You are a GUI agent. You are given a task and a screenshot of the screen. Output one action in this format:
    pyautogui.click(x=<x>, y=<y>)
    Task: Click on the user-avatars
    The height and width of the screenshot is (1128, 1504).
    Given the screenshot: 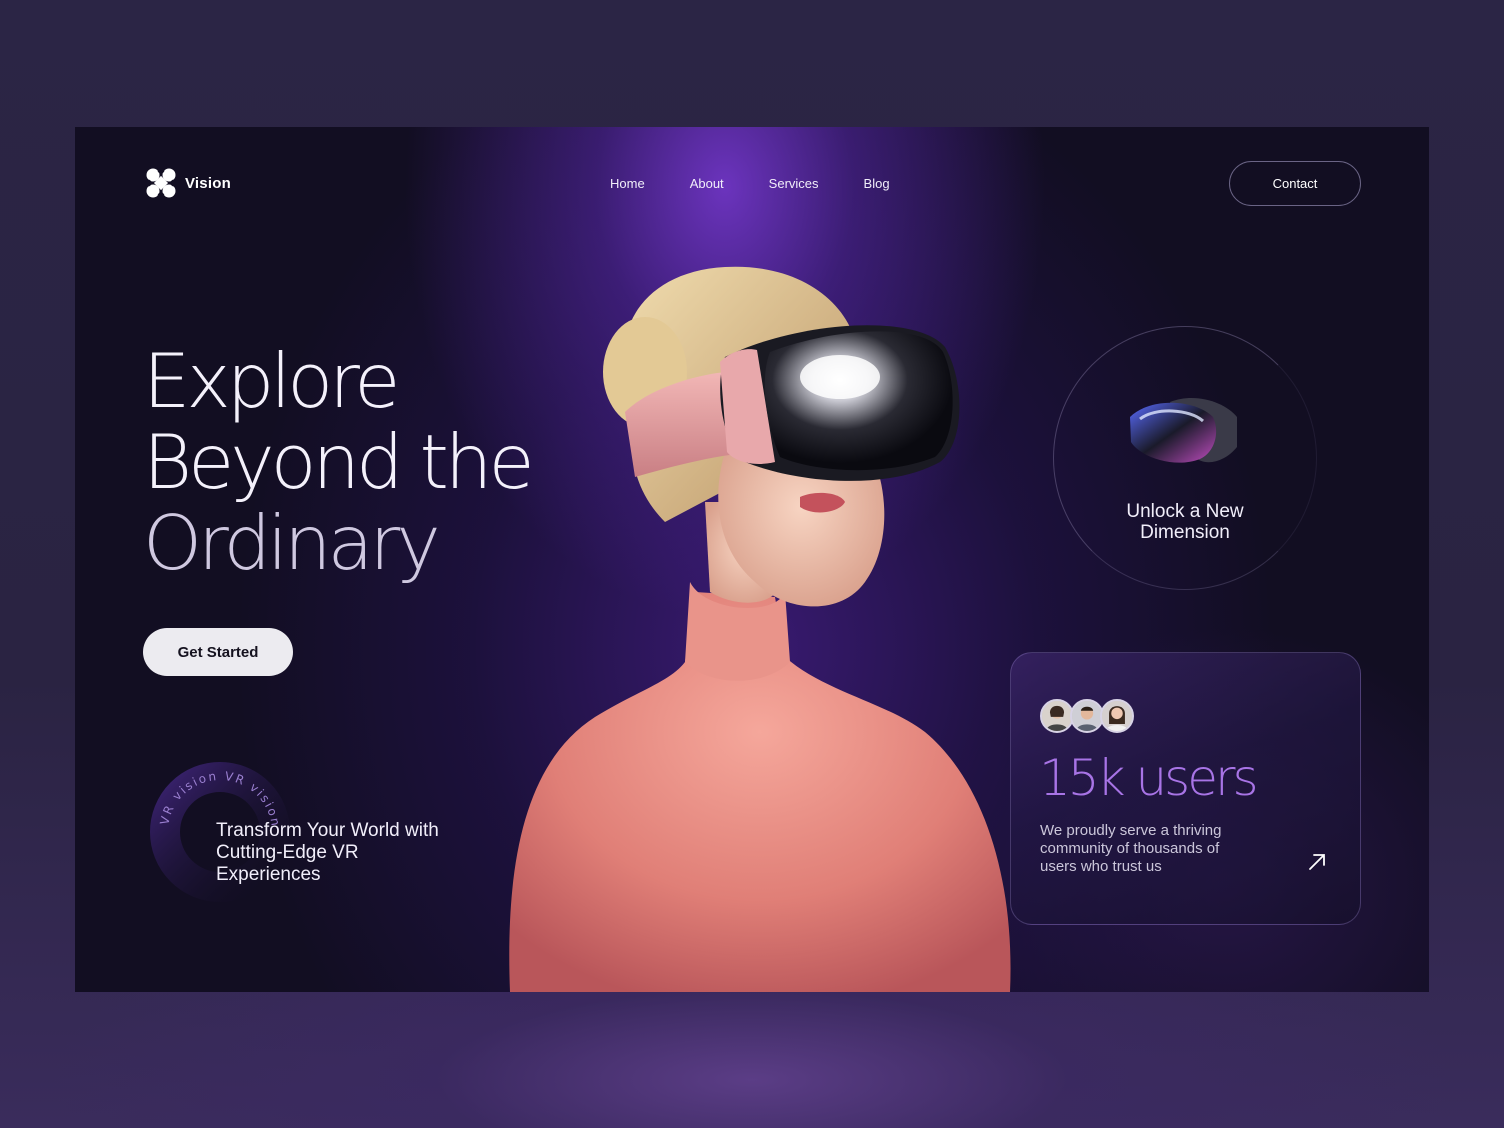 What is the action you would take?
    pyautogui.click(x=1087, y=716)
    